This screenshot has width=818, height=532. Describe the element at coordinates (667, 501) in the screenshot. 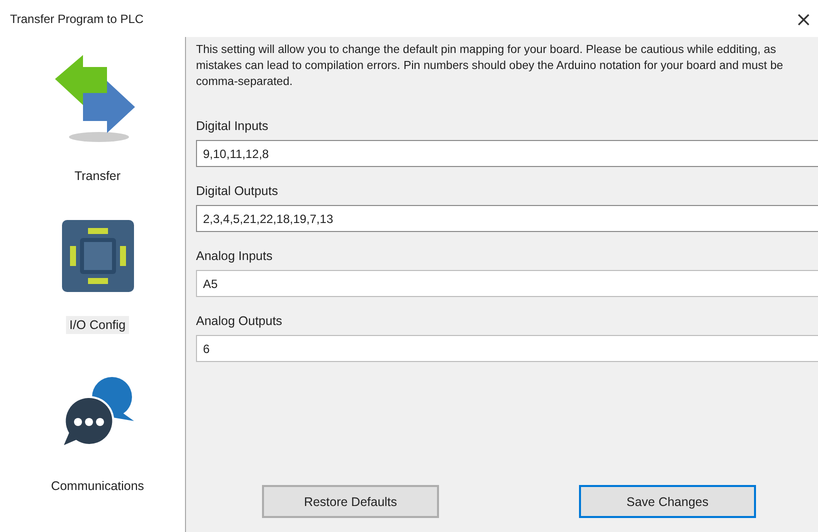

I see `action-button: Save Changes` at that location.